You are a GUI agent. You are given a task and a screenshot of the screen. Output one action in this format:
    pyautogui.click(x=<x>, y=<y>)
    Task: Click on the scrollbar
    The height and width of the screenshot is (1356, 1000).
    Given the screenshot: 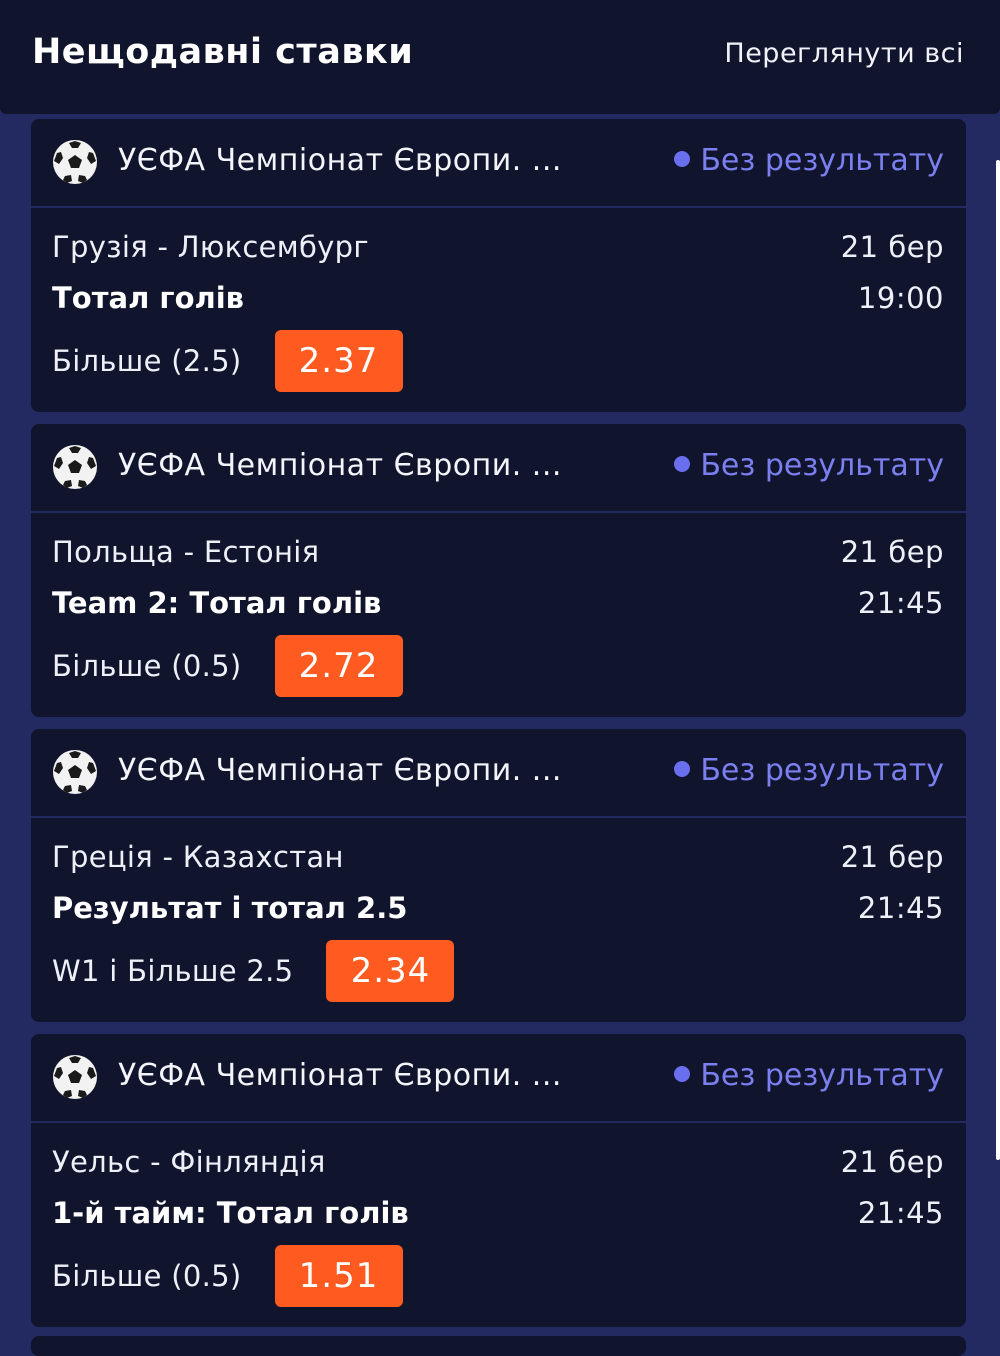 What is the action you would take?
    pyautogui.click(x=998, y=660)
    